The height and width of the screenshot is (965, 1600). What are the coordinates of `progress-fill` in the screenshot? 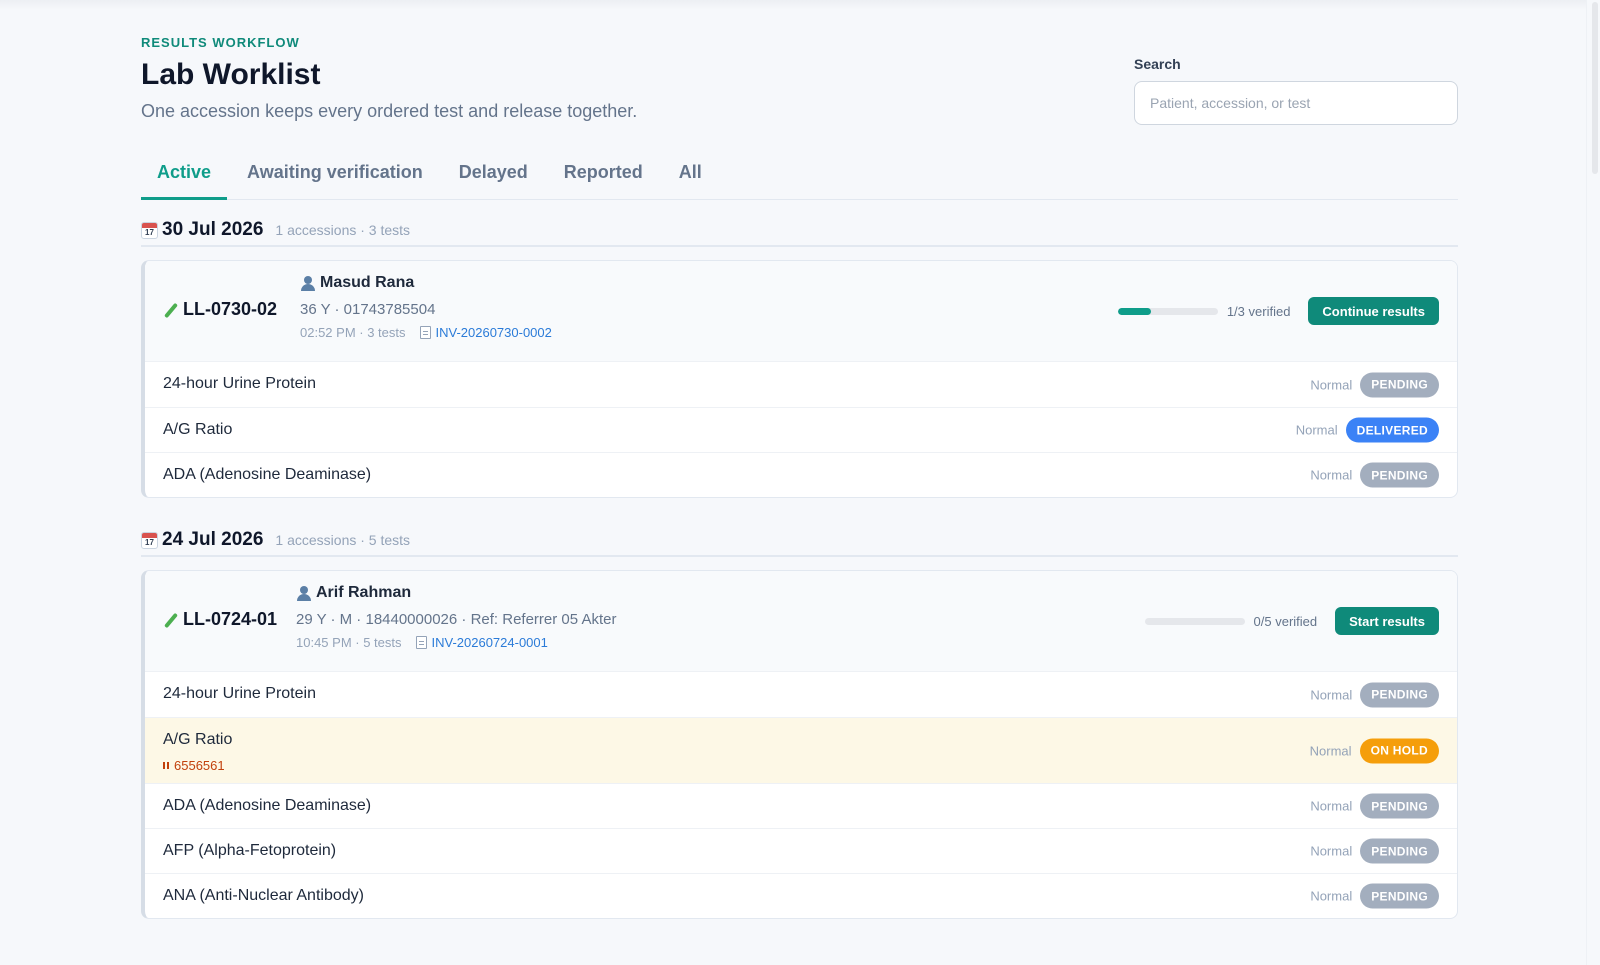 It's located at (1134, 311).